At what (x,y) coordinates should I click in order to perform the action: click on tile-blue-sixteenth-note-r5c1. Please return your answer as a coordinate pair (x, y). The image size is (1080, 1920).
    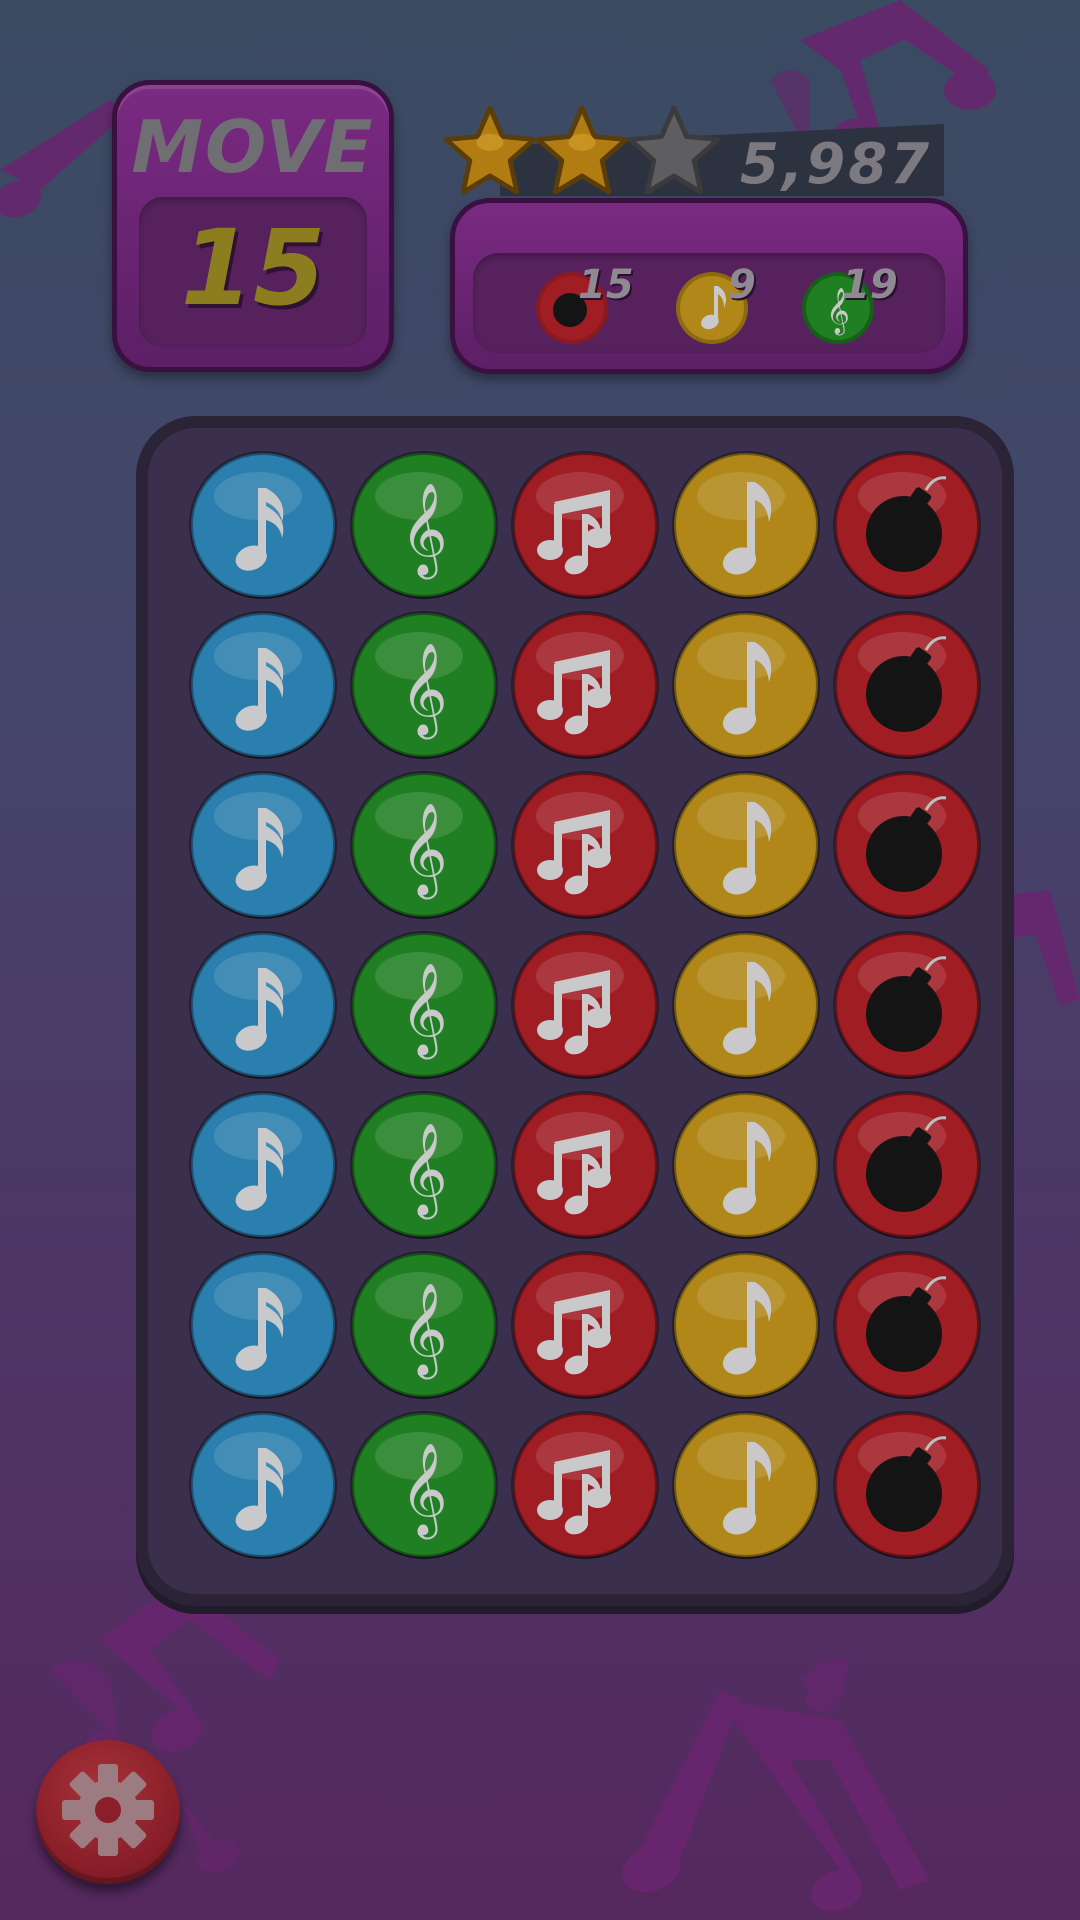
    Looking at the image, I should click on (263, 1165).